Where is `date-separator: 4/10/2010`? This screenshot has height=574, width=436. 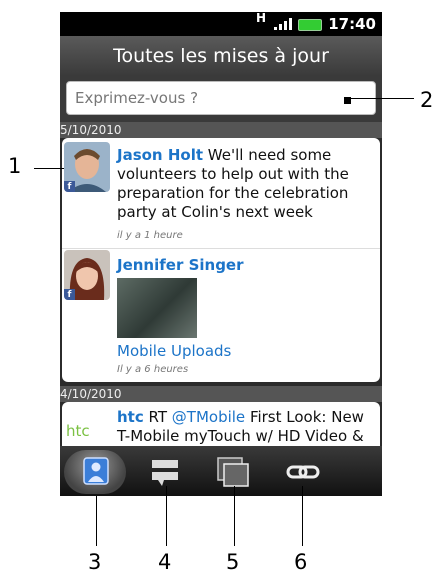
date-separator: 4/10/2010 is located at coordinates (221, 394).